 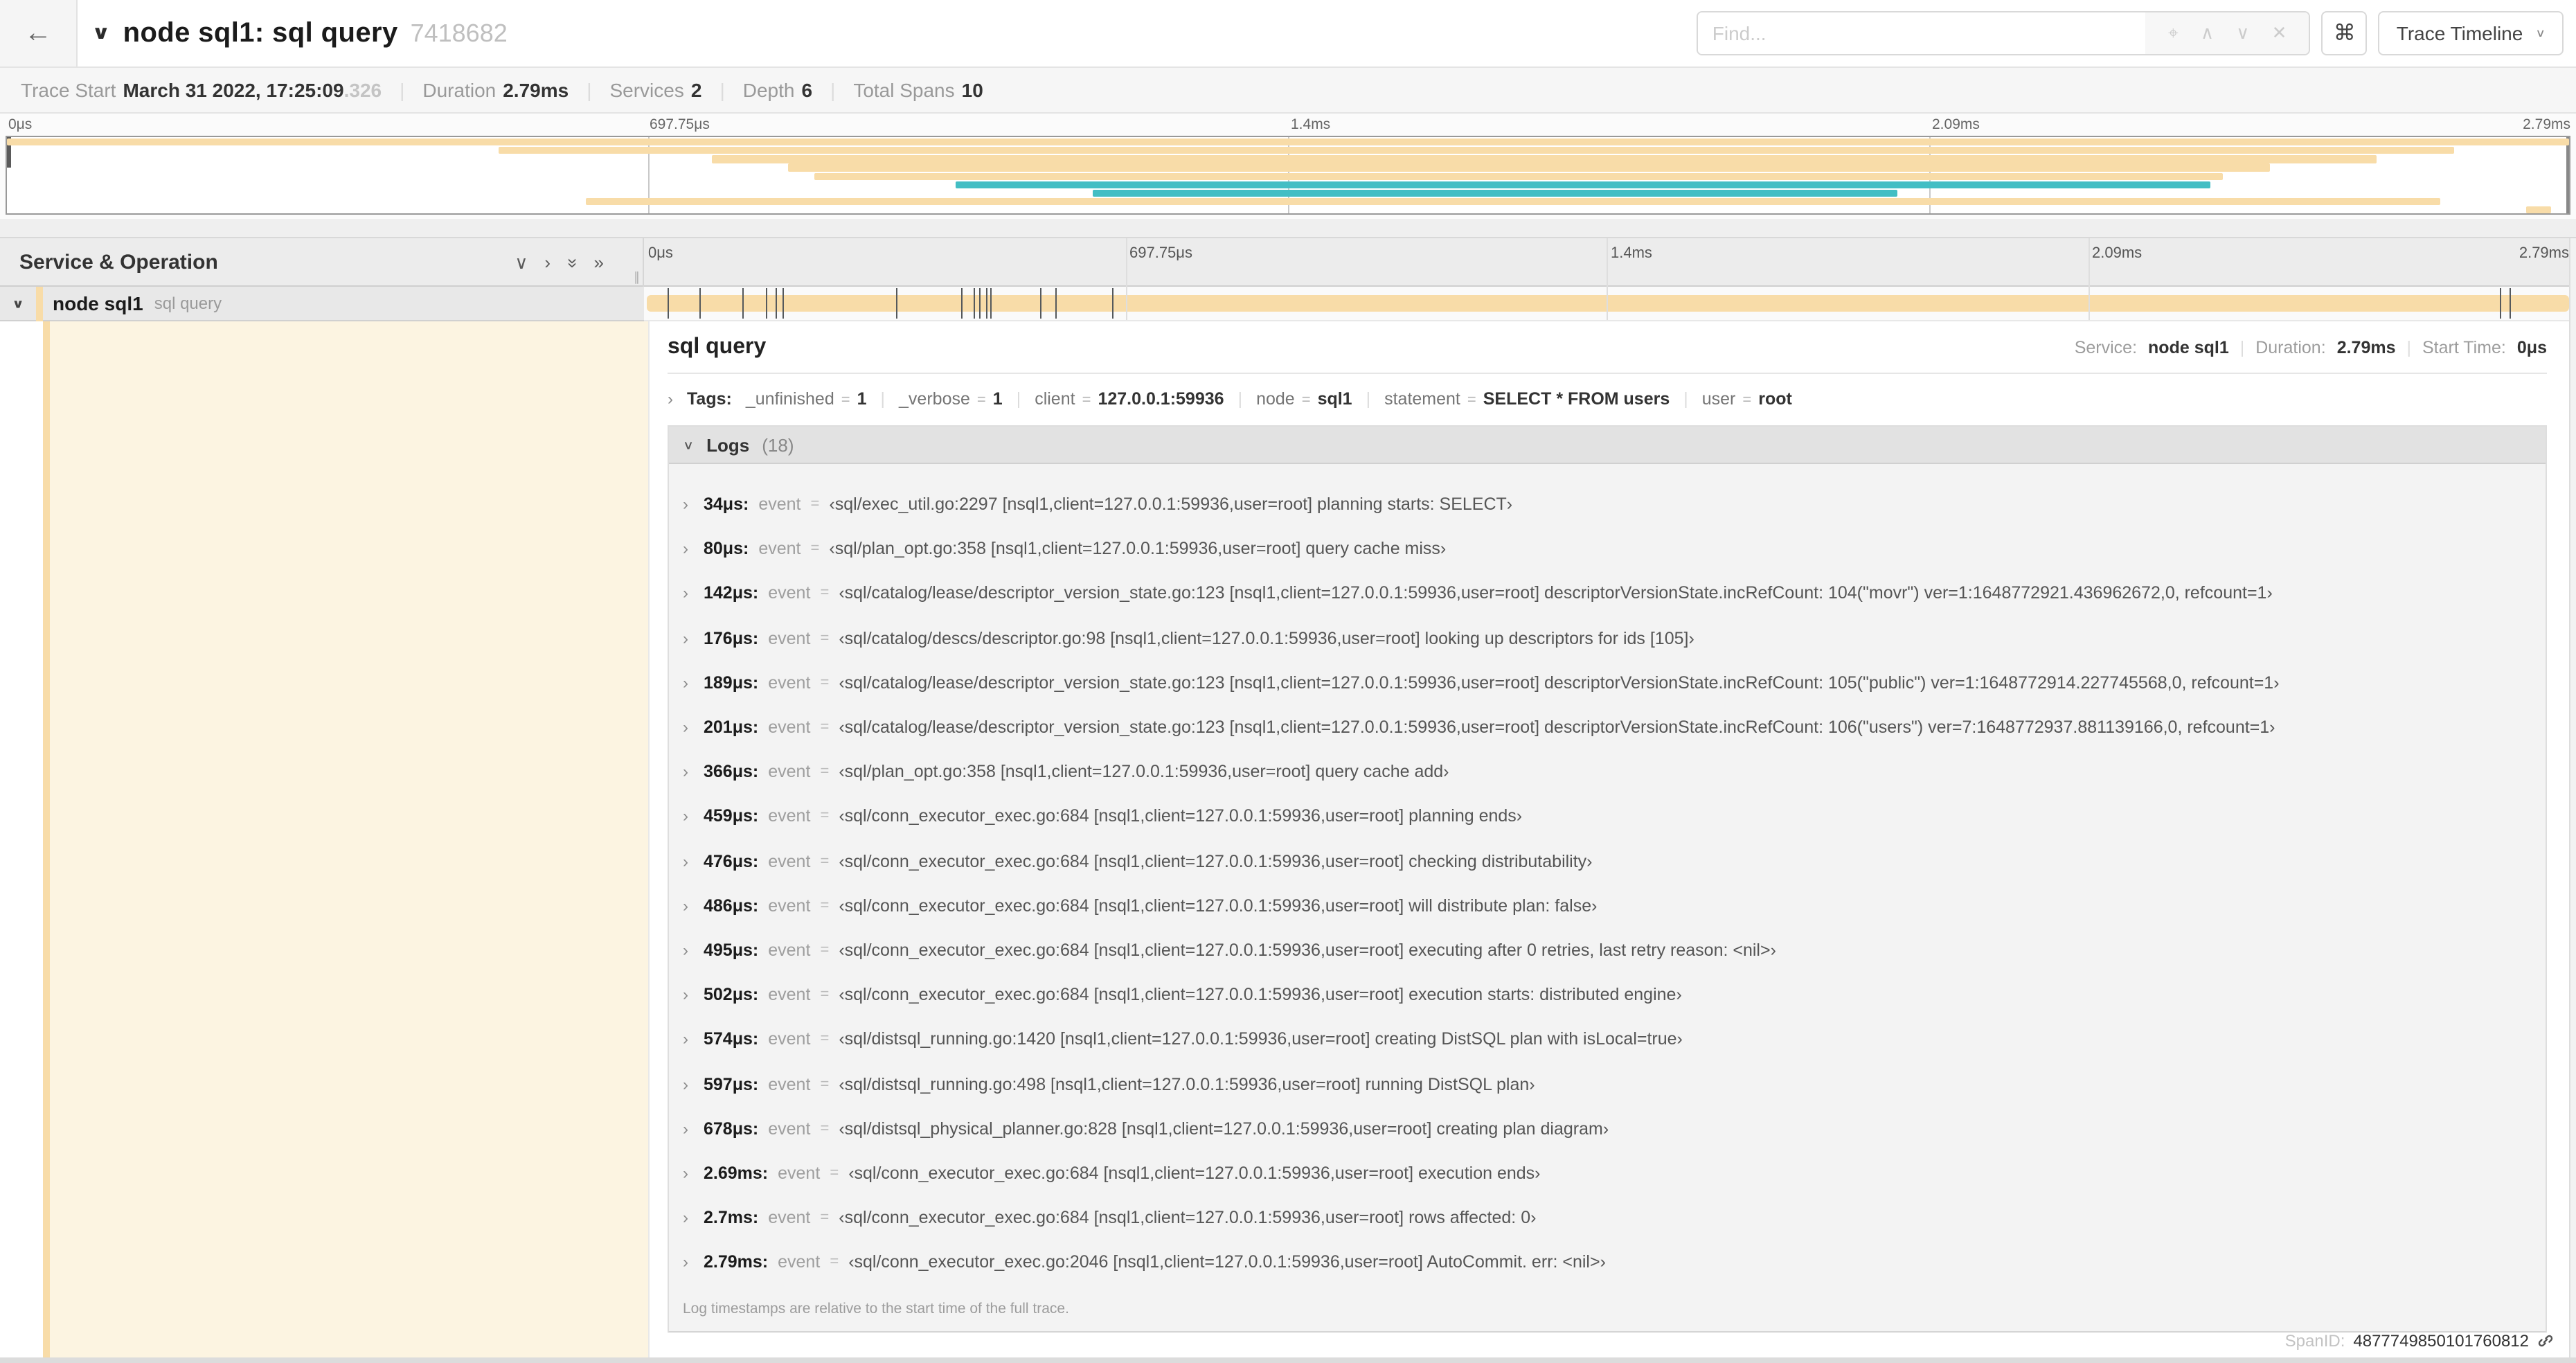 I want to click on minimap-right-scrubber, so click(x=2567, y=175).